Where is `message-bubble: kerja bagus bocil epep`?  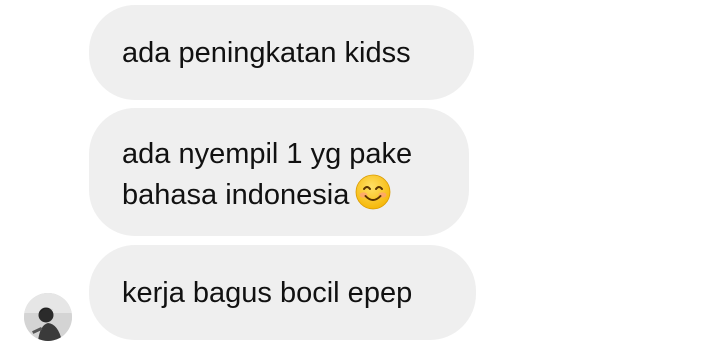
message-bubble: kerja bagus bocil epep is located at coordinates (282, 292).